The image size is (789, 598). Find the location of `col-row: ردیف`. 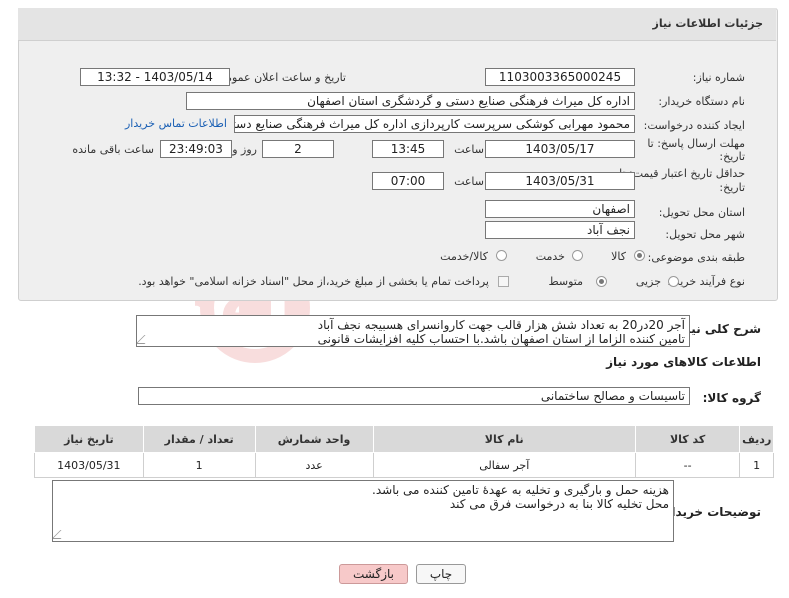

col-row: ردیف is located at coordinates (756, 439).